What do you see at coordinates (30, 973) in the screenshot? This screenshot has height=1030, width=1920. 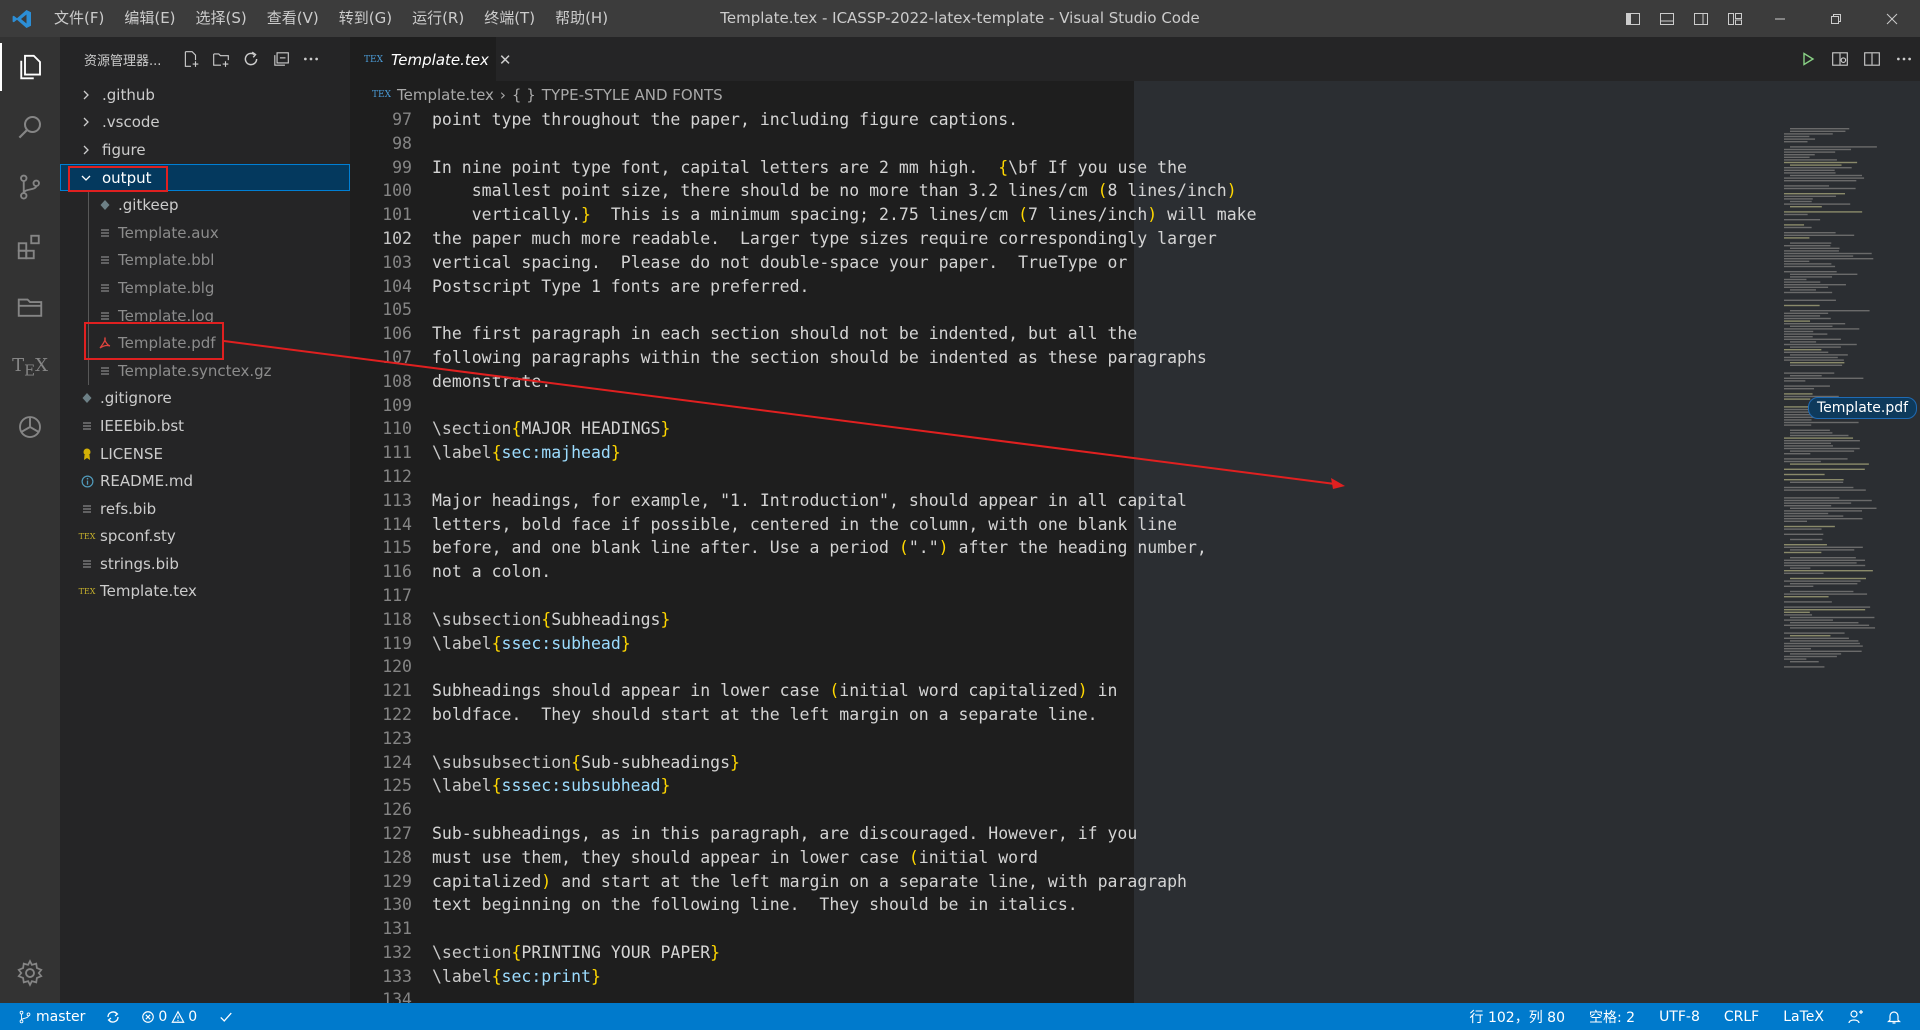 I see `settings-gear-icon` at bounding box center [30, 973].